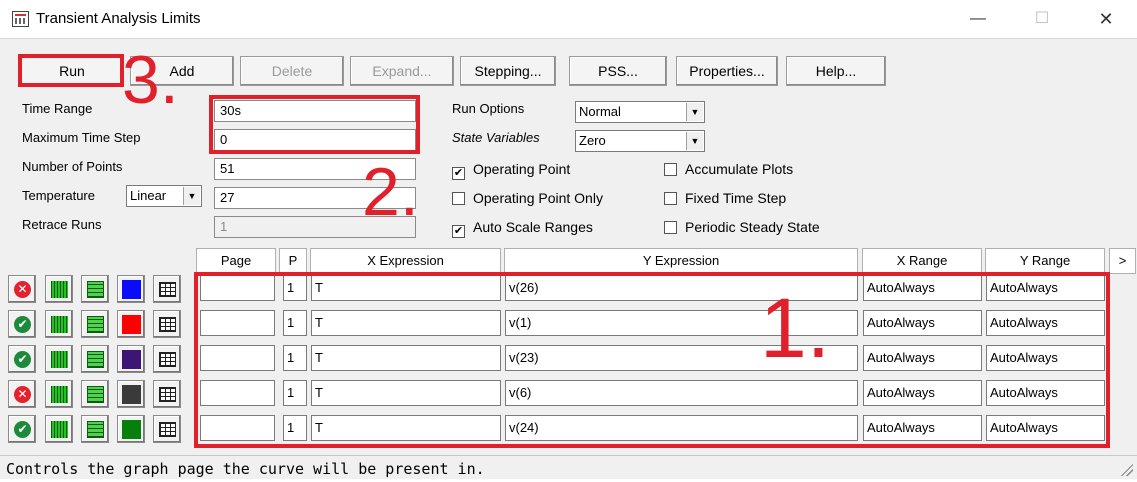 Image resolution: width=1137 pixels, height=482 pixels. Describe the element at coordinates (236, 261) in the screenshot. I see `column-header-page: Page` at that location.